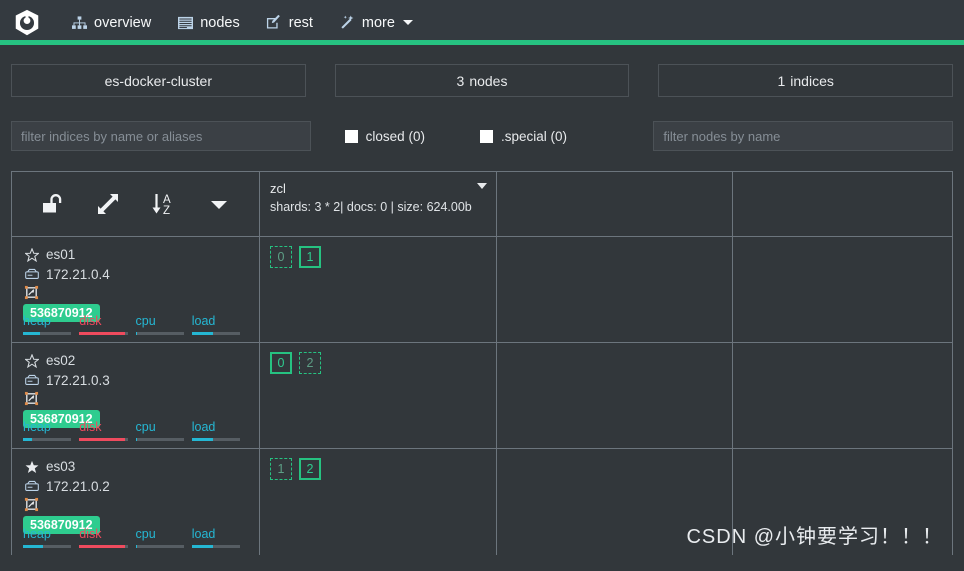 This screenshot has height=571, width=964. Describe the element at coordinates (185, 23) in the screenshot. I see `list-icon` at that location.